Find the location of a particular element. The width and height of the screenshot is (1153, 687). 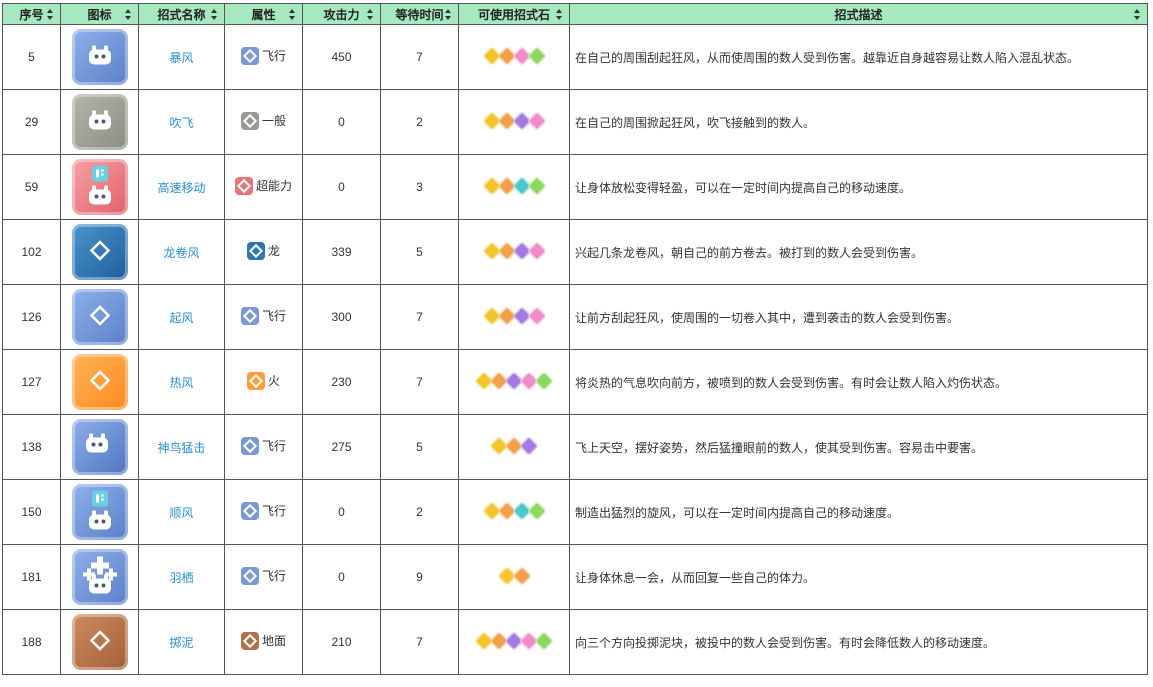

attr-label: 地面 is located at coordinates (273, 641).